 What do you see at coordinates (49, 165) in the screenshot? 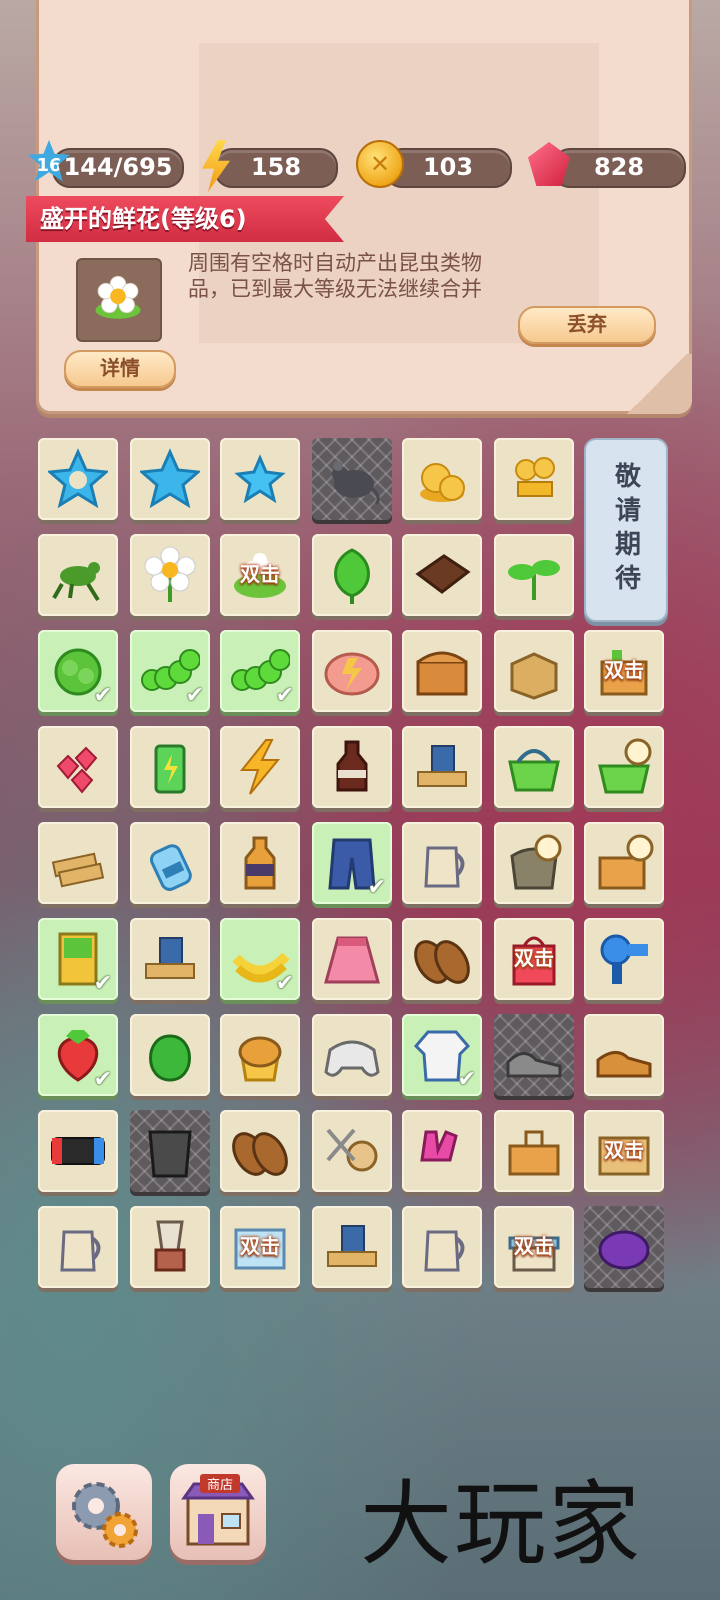
I see `level-number: 16` at bounding box center [49, 165].